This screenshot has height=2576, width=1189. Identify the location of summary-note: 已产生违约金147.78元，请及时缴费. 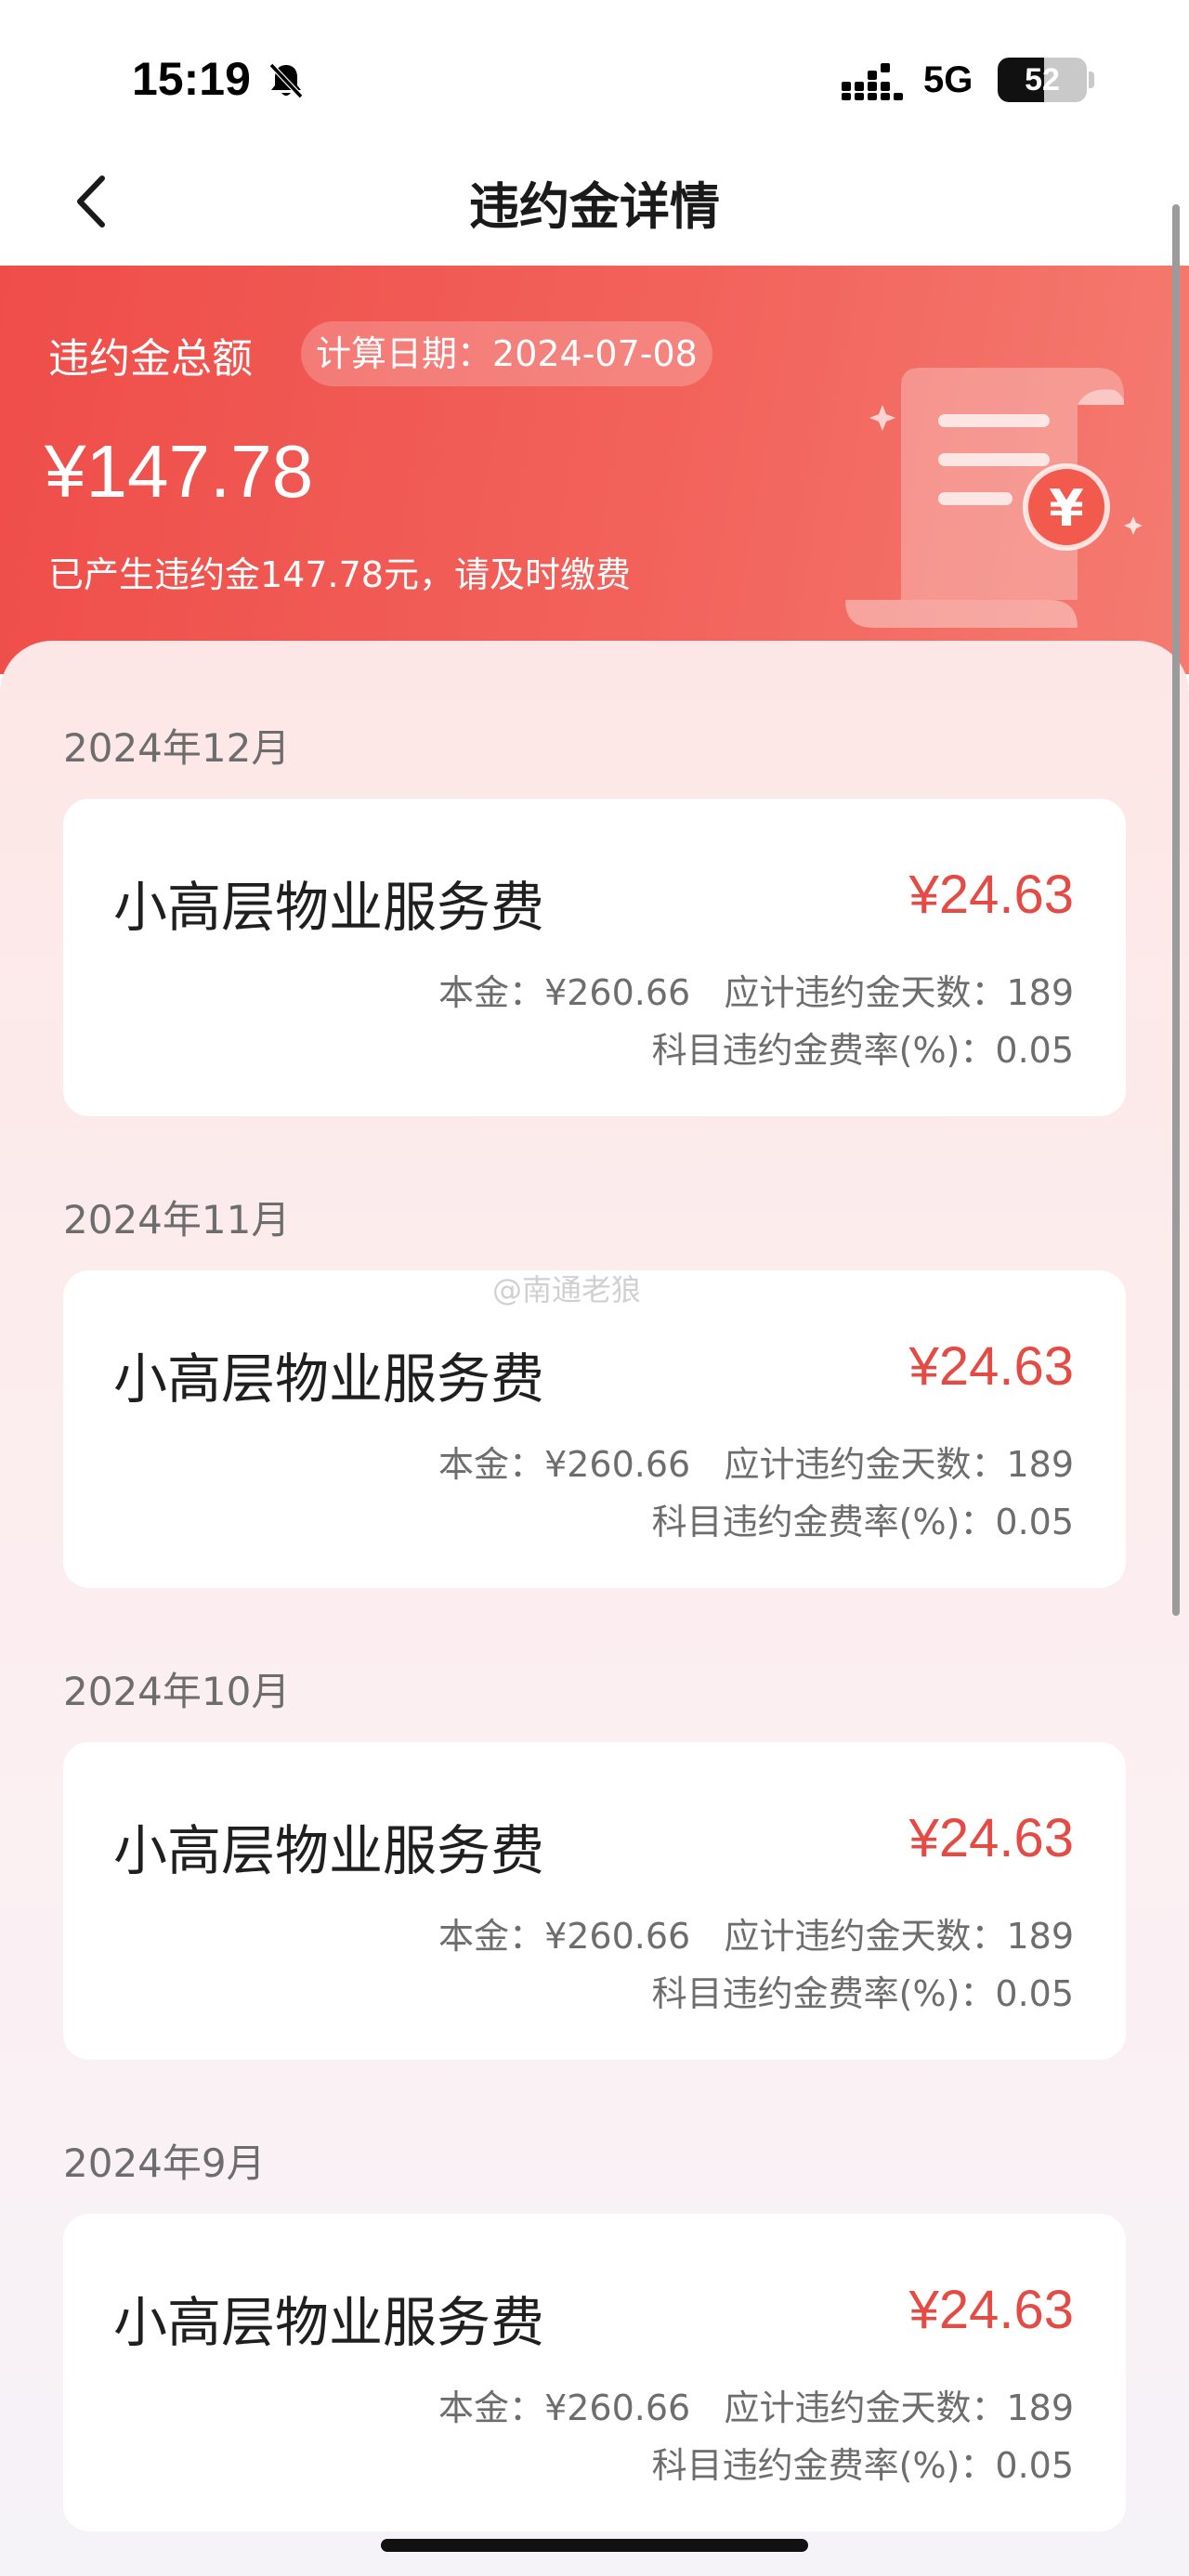
(339, 574).